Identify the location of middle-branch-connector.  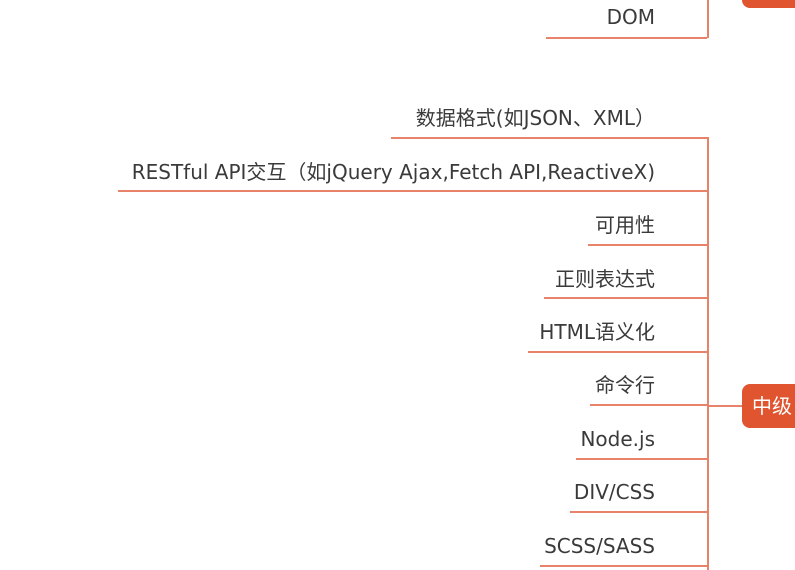
(708, 353).